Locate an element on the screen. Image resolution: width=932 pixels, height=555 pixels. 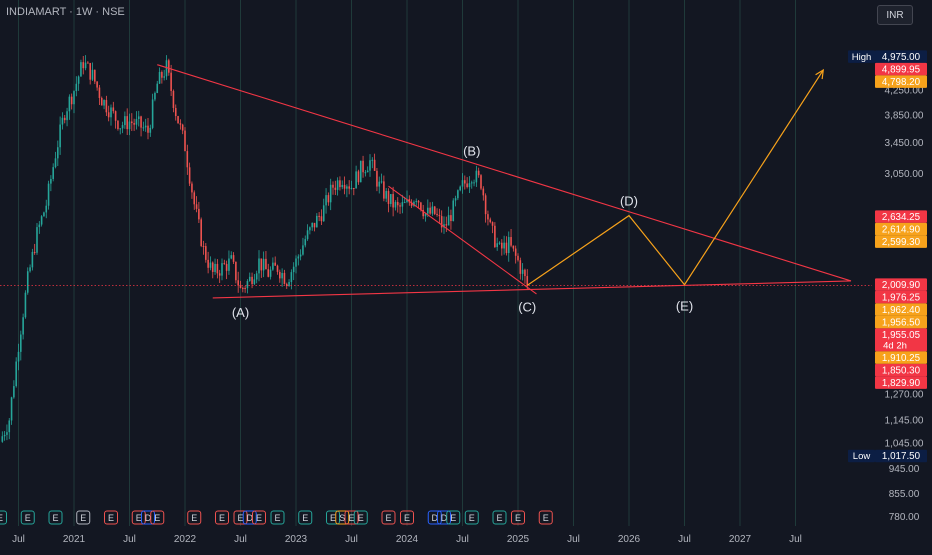
price-label-text: 2,634.25 is located at coordinates (901, 217).